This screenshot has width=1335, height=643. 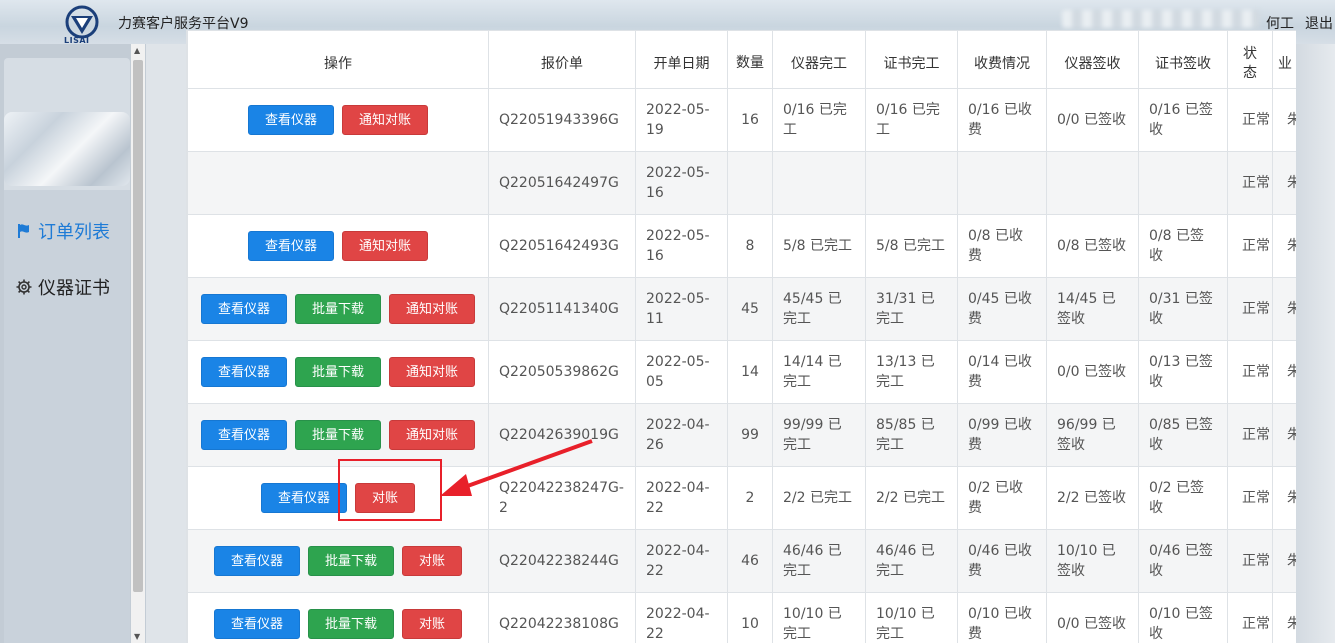 What do you see at coordinates (1092, 59) in the screenshot?
I see `col-header-inst-sign: 仪器签收` at bounding box center [1092, 59].